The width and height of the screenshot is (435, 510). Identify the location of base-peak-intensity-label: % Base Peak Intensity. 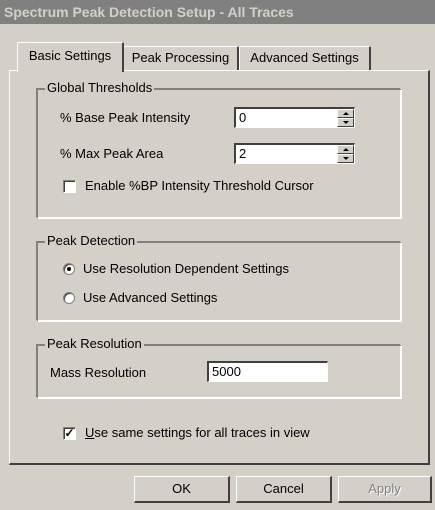
(125, 117).